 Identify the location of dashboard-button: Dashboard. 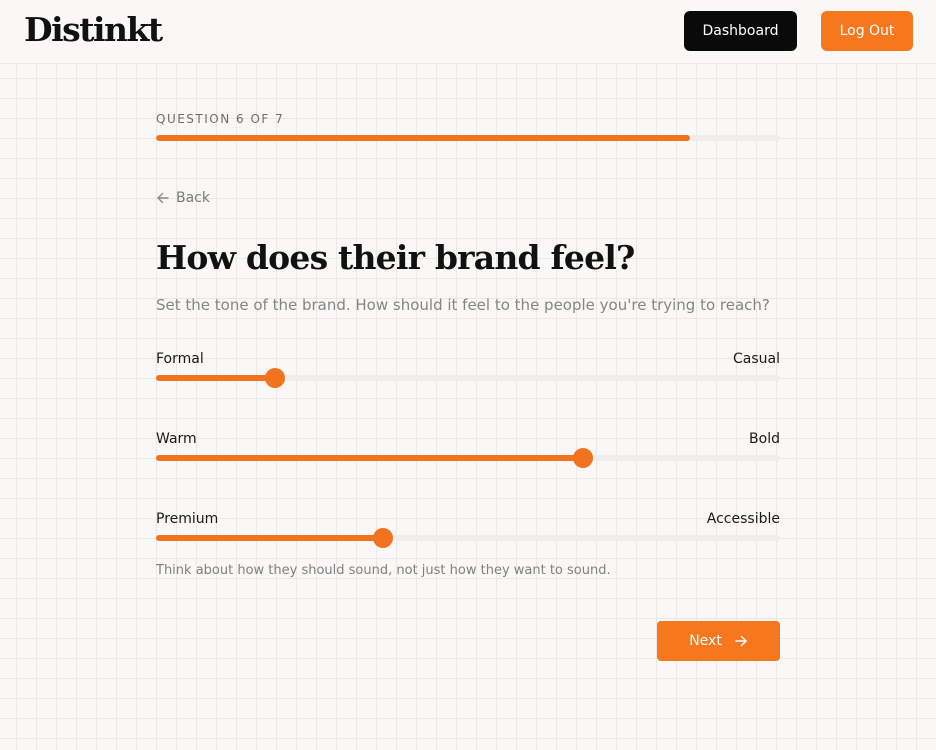
(740, 31).